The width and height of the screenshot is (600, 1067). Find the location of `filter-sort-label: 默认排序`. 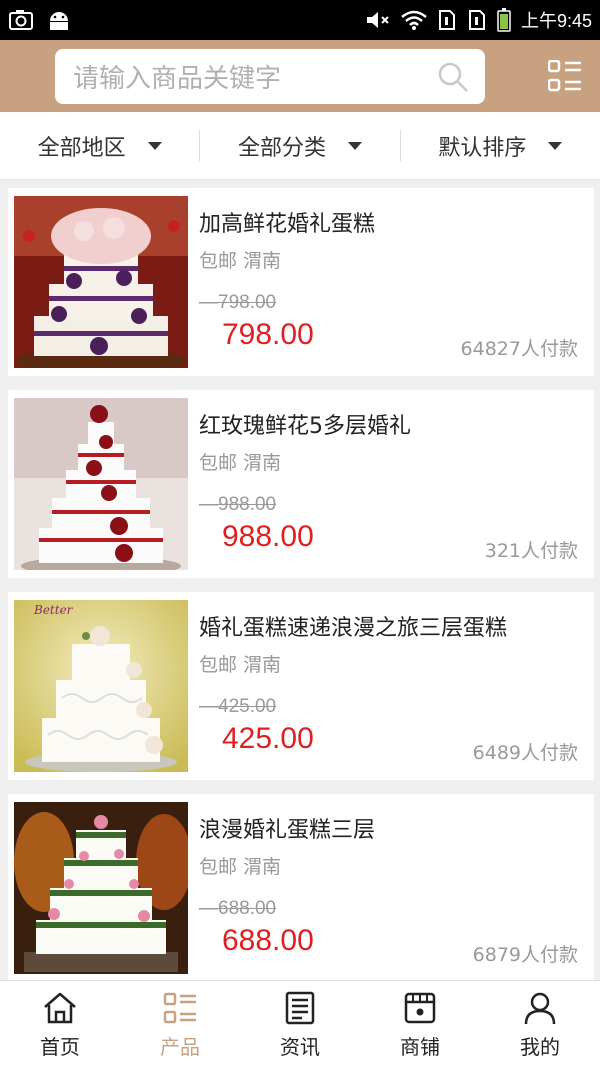

filter-sort-label: 默认排序 is located at coordinates (482, 148).